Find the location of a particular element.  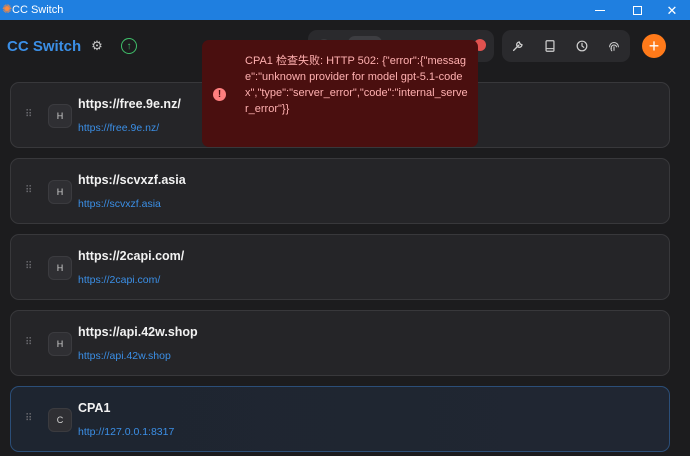

history-icon is located at coordinates (582, 46).